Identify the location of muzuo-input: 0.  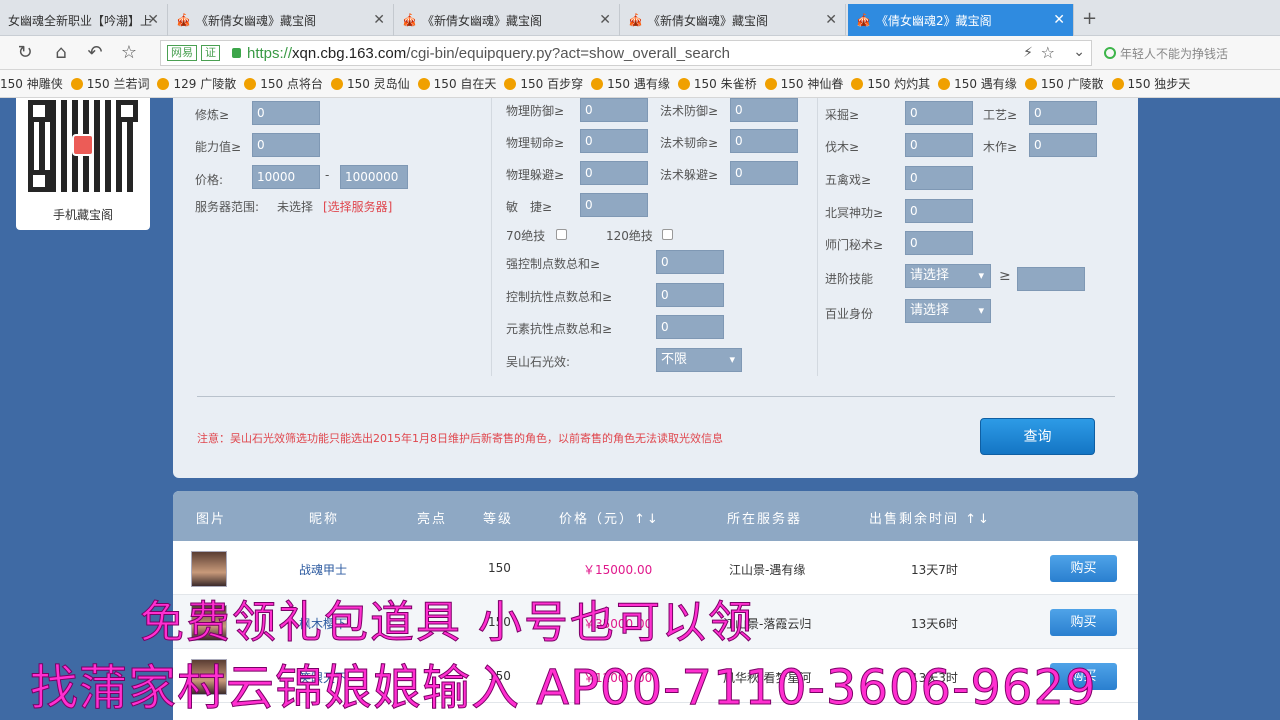
(1063, 145).